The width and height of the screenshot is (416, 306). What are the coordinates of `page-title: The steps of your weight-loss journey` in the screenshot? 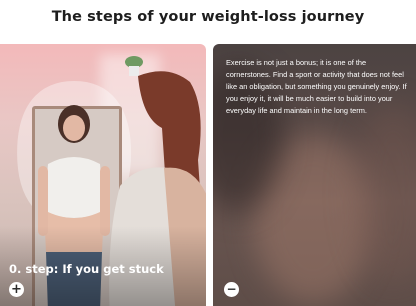 It's located at (208, 17).